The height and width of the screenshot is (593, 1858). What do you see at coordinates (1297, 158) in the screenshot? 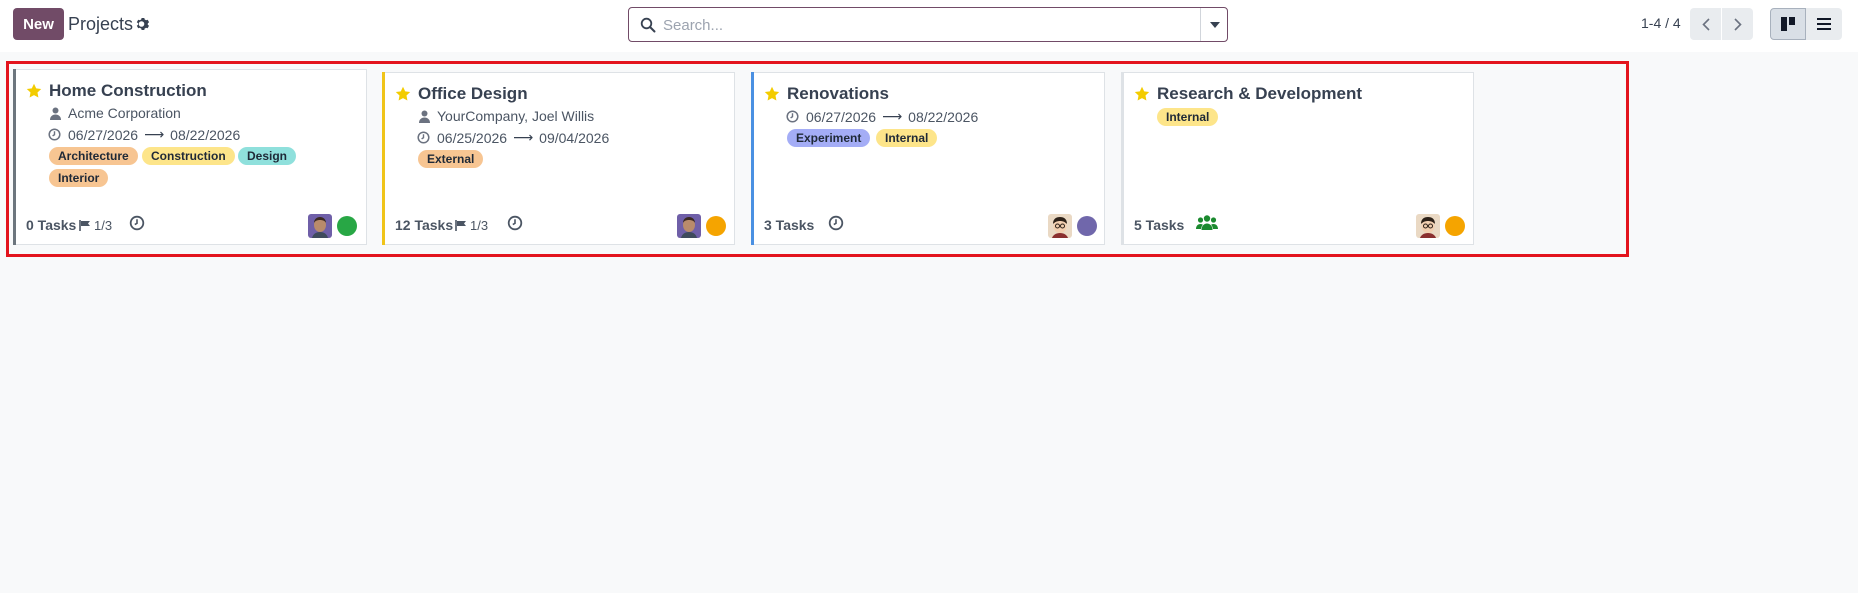
I see `project-card: Research & Development Internal 5 Tasks` at bounding box center [1297, 158].